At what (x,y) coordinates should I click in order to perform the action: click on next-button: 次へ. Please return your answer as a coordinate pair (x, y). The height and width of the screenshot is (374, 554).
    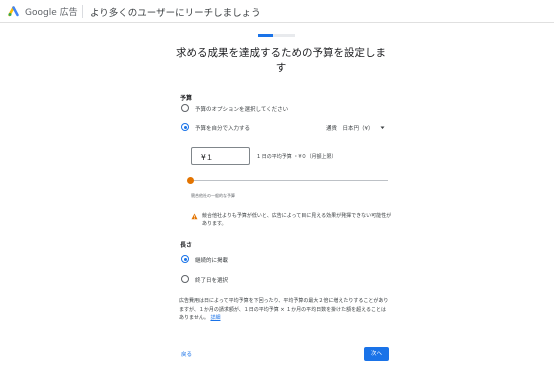
    Looking at the image, I should click on (376, 354).